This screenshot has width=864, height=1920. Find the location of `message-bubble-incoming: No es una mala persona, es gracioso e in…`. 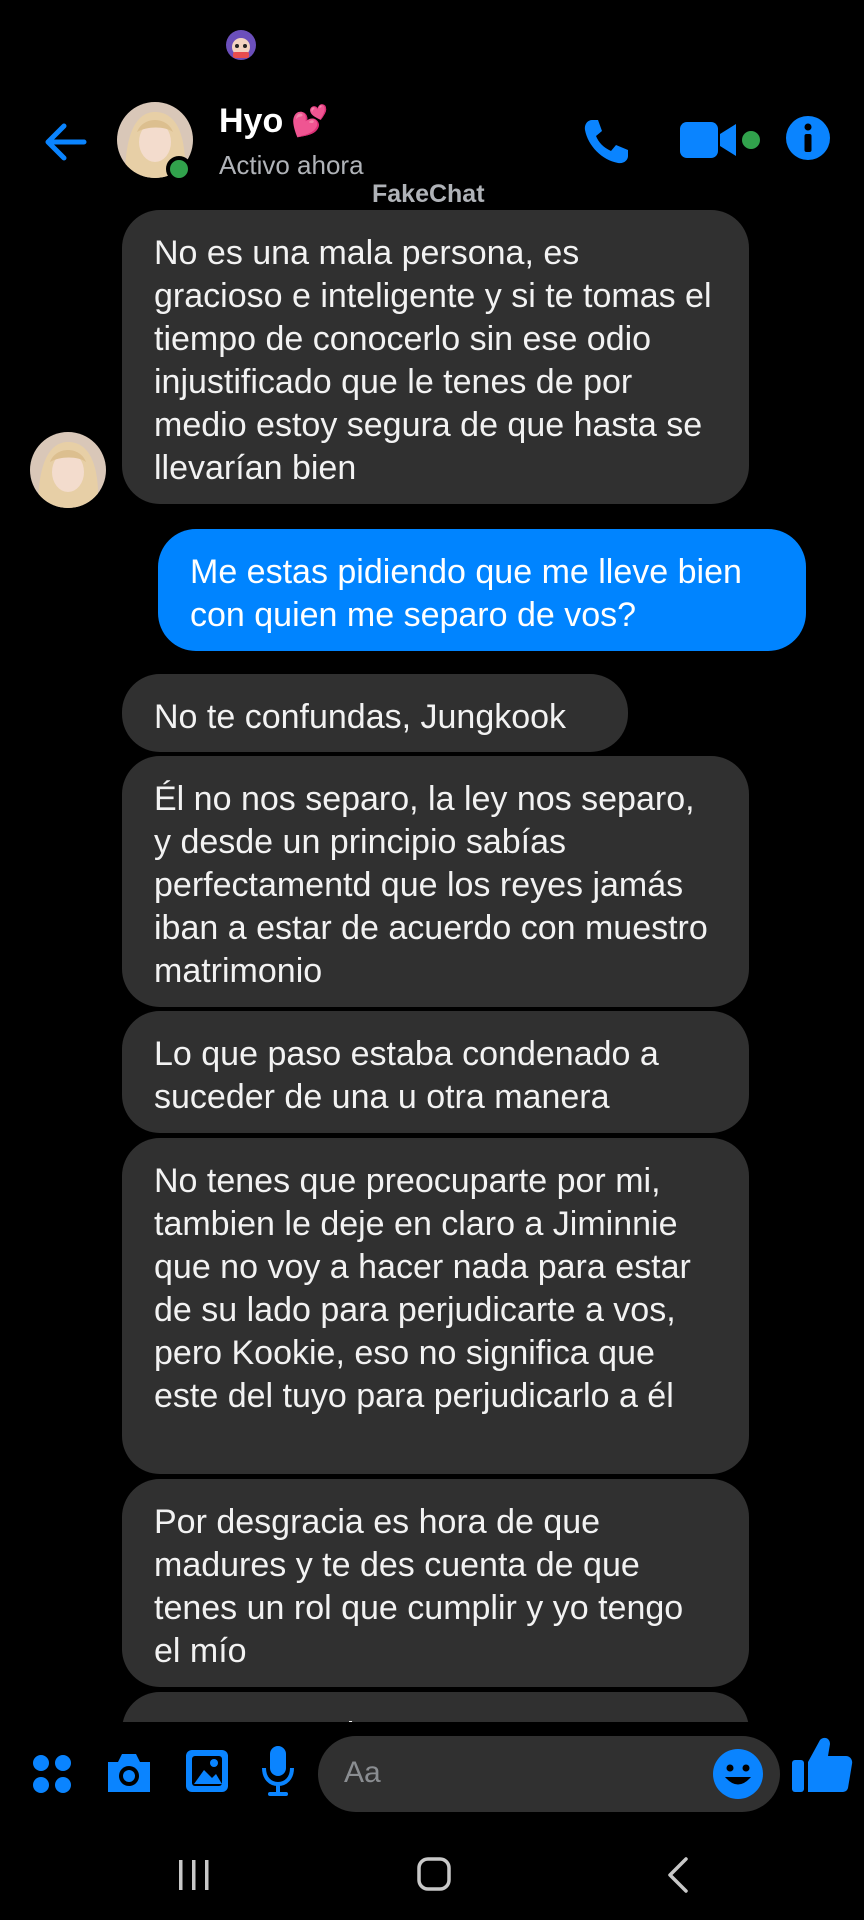

message-bubble-incoming: No es una mala persona, es gracioso e in… is located at coordinates (435, 357).